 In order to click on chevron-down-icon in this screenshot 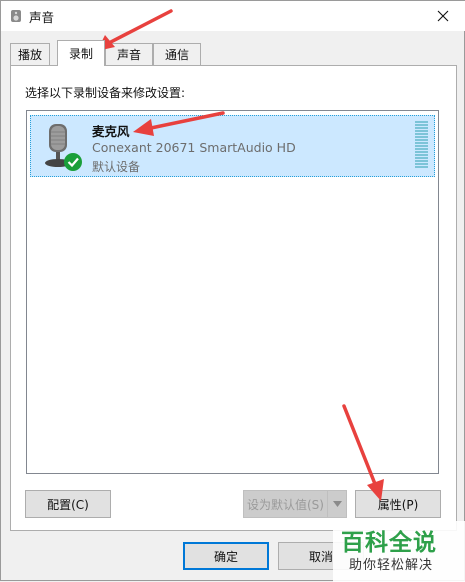, I will do `click(337, 504)`.